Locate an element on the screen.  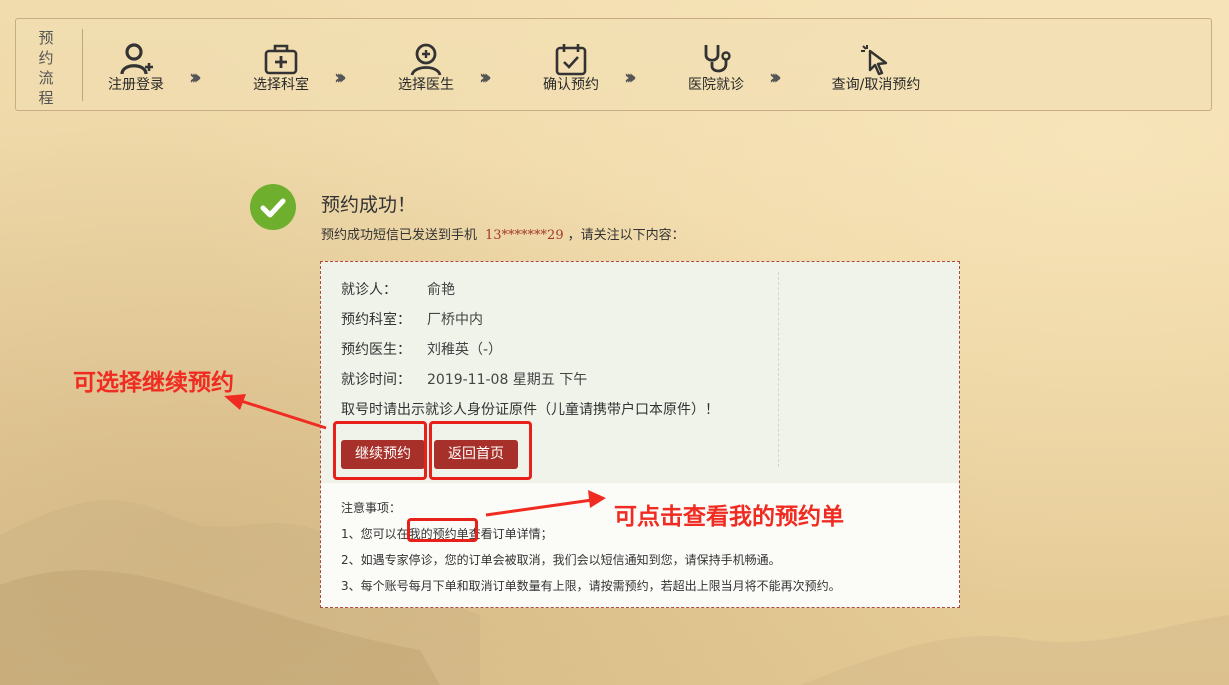
notes-title: 注意事项： is located at coordinates (371, 508).